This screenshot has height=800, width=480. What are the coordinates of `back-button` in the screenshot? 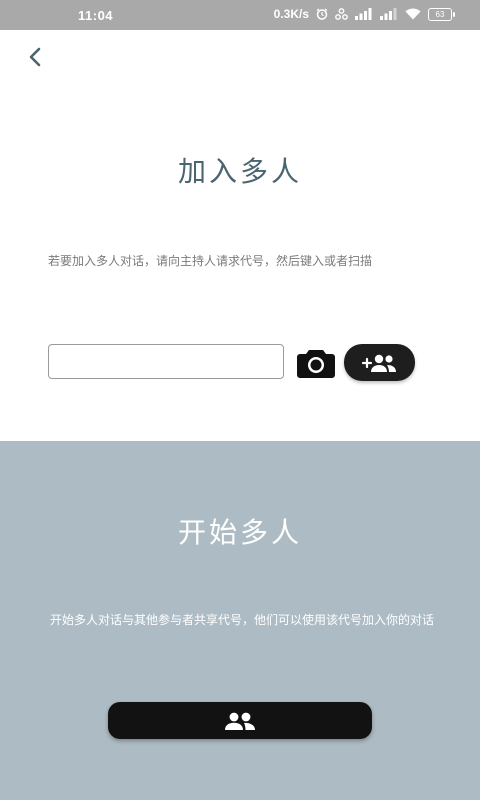 It's located at (35, 57).